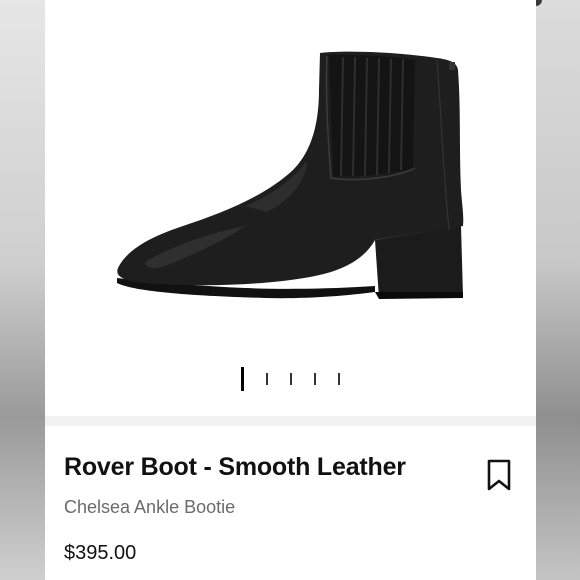  I want to click on section-divider, so click(290, 421).